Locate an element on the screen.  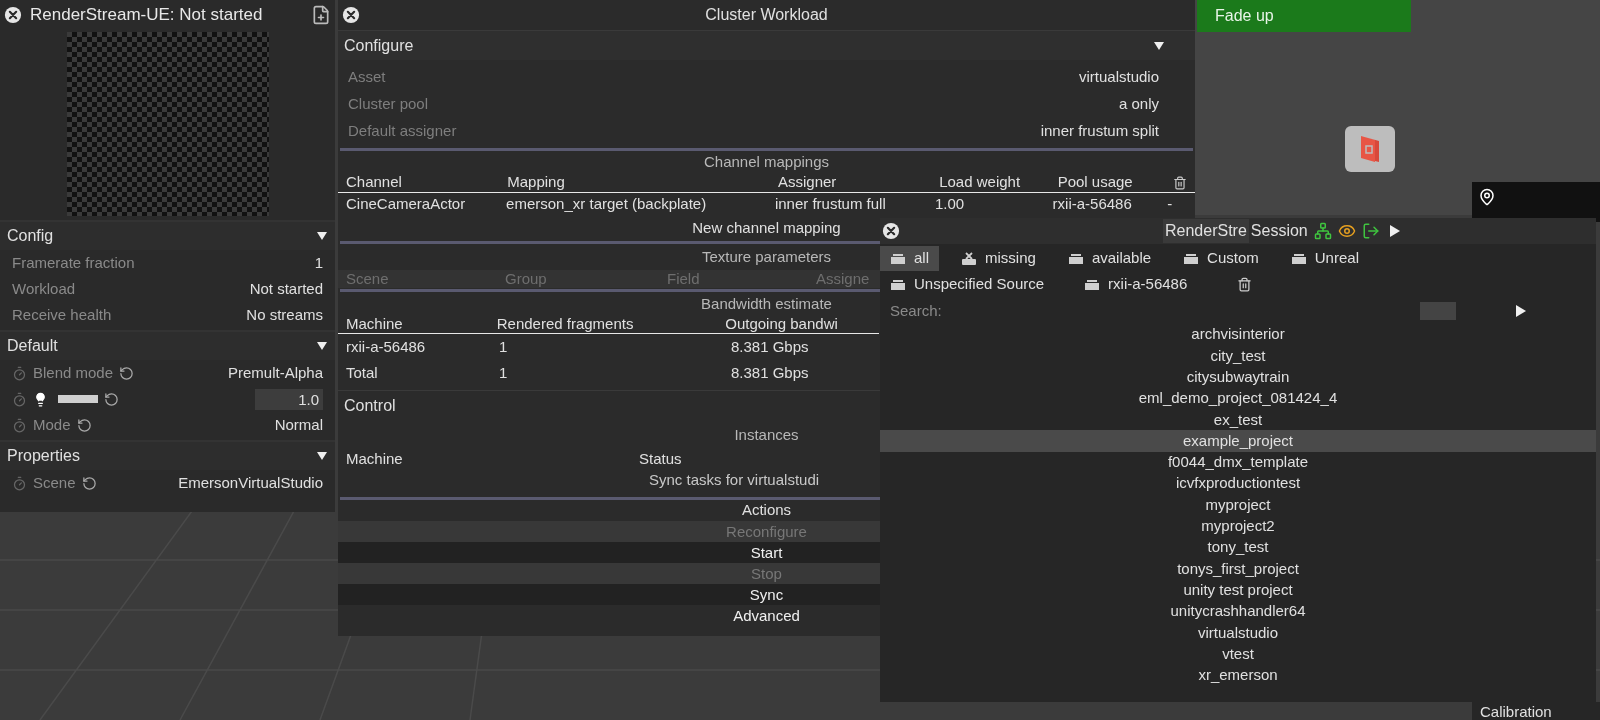
search-label: Search: is located at coordinates (916, 310).